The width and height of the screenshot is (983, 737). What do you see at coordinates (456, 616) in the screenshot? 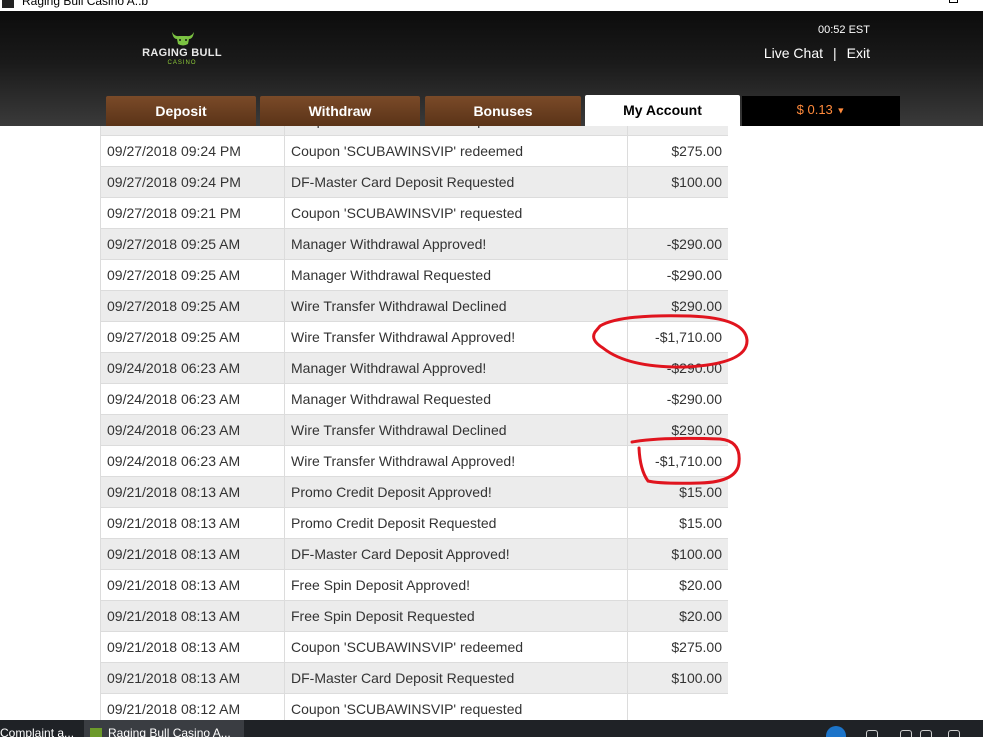
I see `description-cell: Free Spin Deposit Requested` at bounding box center [456, 616].